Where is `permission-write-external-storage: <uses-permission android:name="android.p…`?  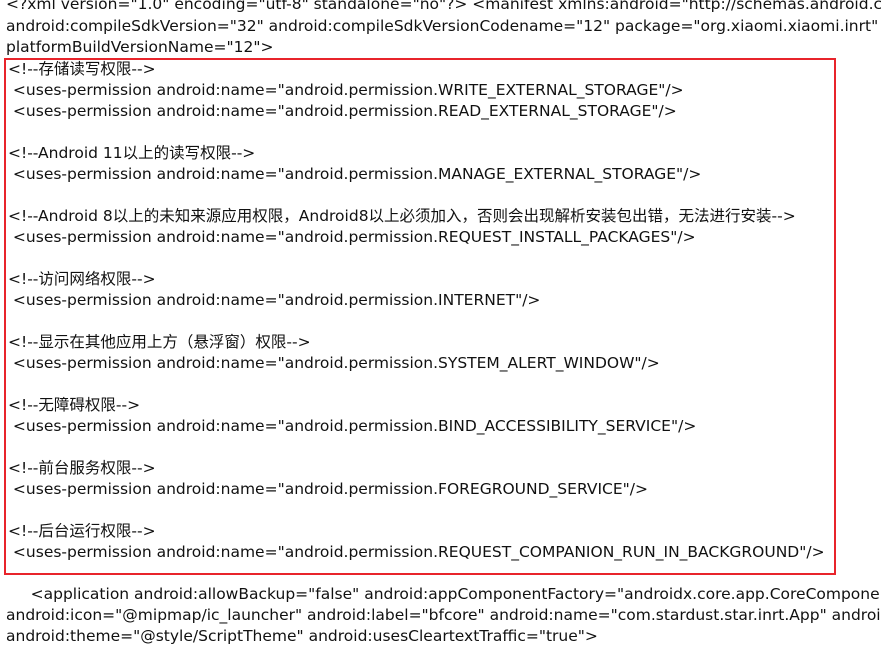
permission-write-external-storage: <uses-permission android:name="android.p… is located at coordinates (346, 90).